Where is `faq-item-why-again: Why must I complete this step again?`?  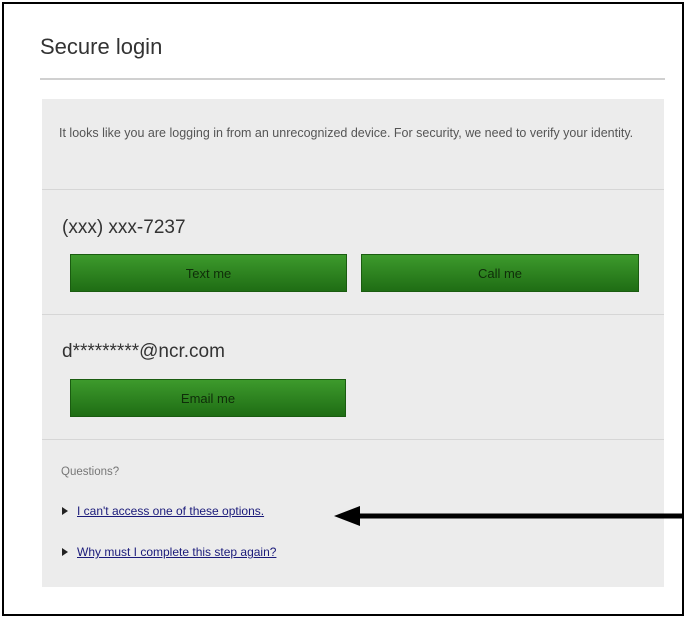 faq-item-why-again: Why must I complete this step again? is located at coordinates (169, 552).